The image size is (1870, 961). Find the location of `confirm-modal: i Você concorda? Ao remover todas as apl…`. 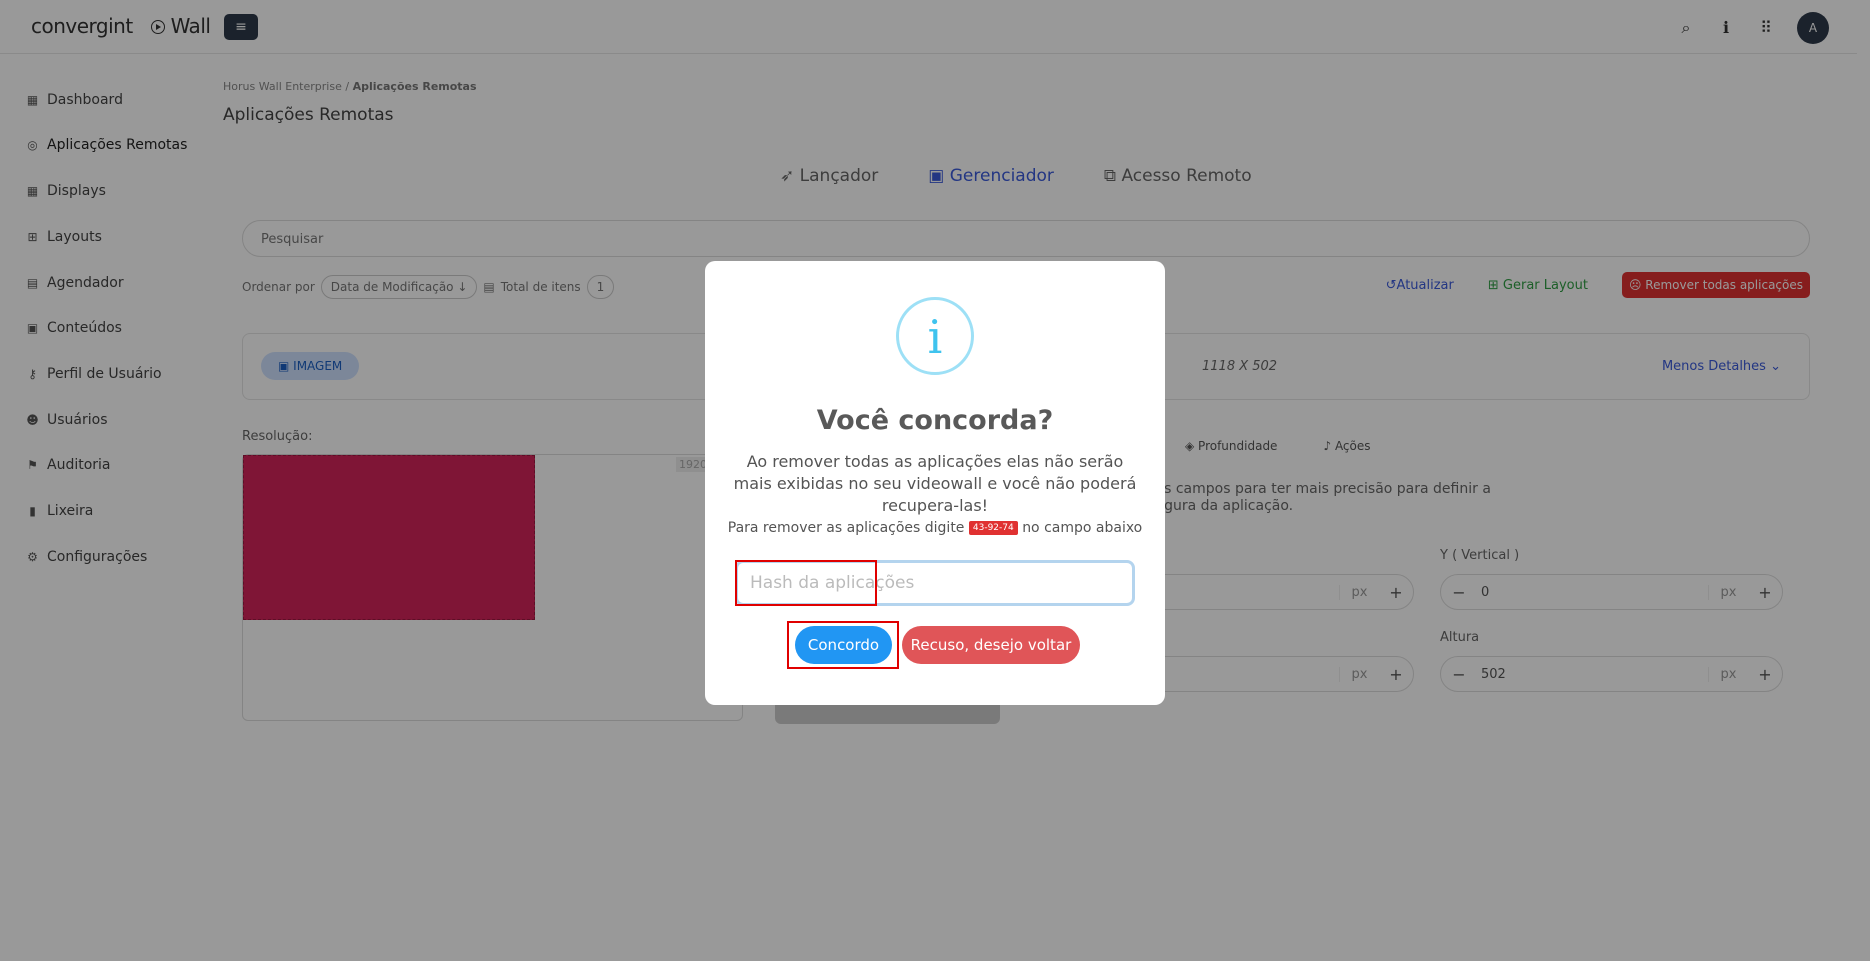

confirm-modal: i Você concorda? Ao remover todas as apl… is located at coordinates (935, 483).